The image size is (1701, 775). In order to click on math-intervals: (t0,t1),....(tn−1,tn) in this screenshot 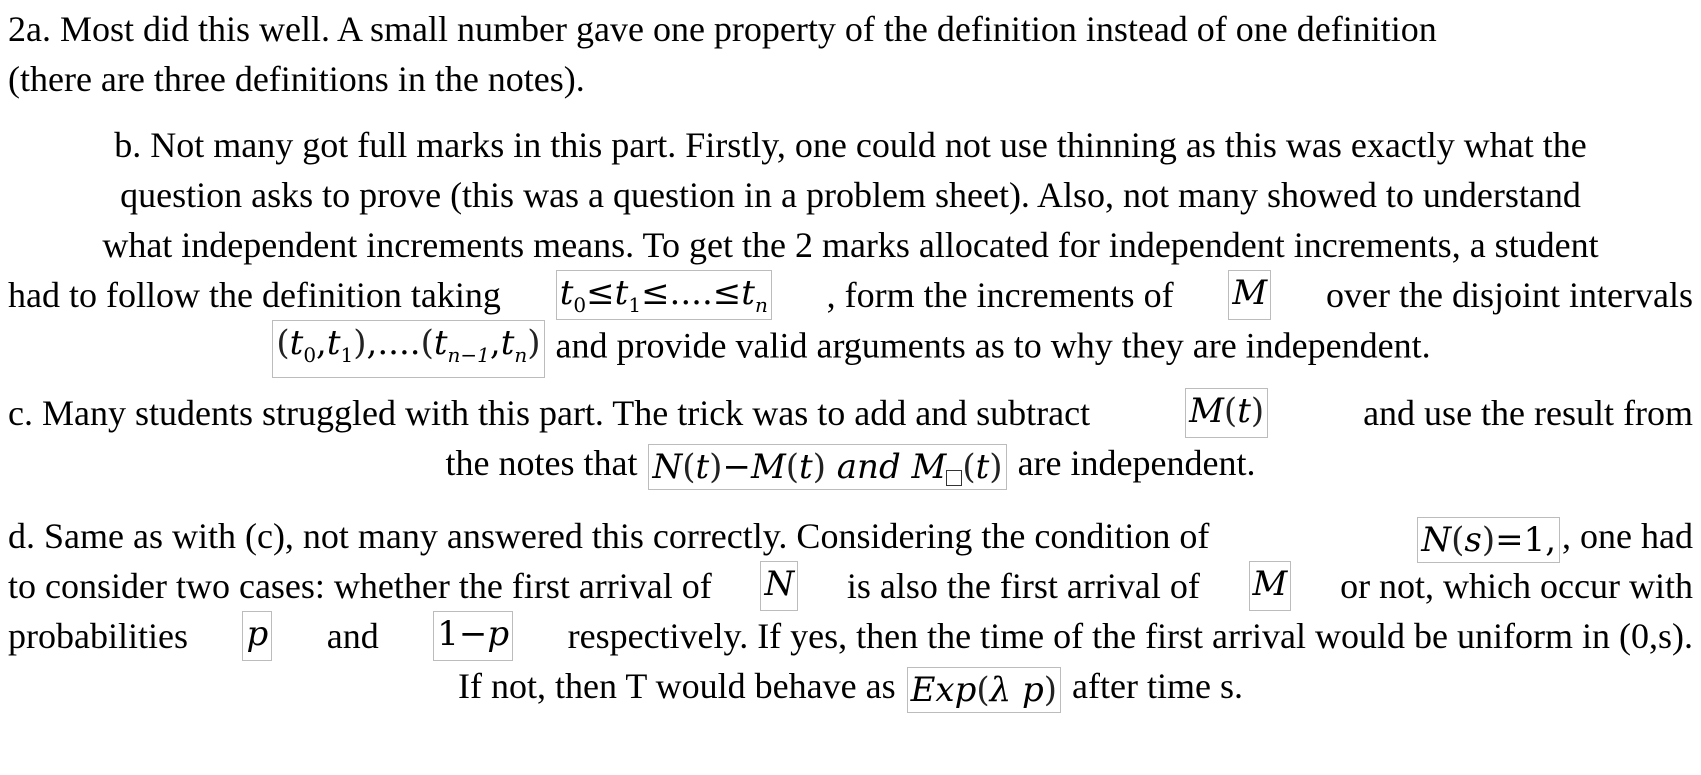, I will do `click(408, 349)`.